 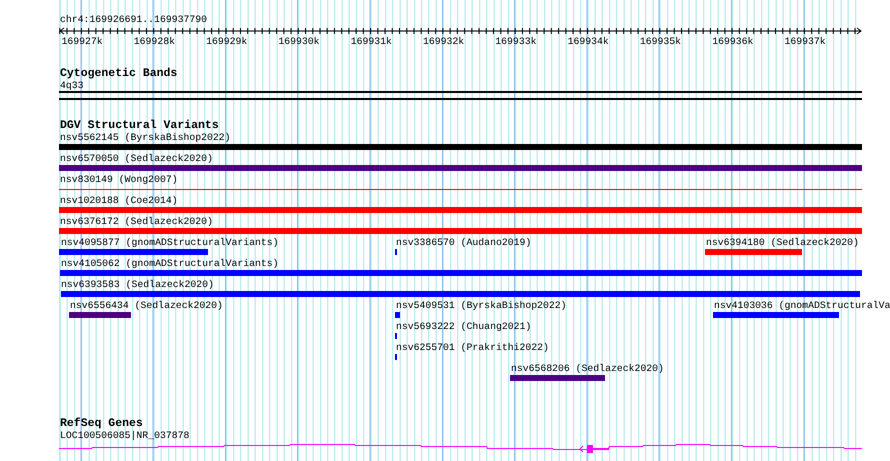 What do you see at coordinates (802, 306) in the screenshot?
I see `variant-label: nsv4103036 (gnomADStructuralVa` at bounding box center [802, 306].